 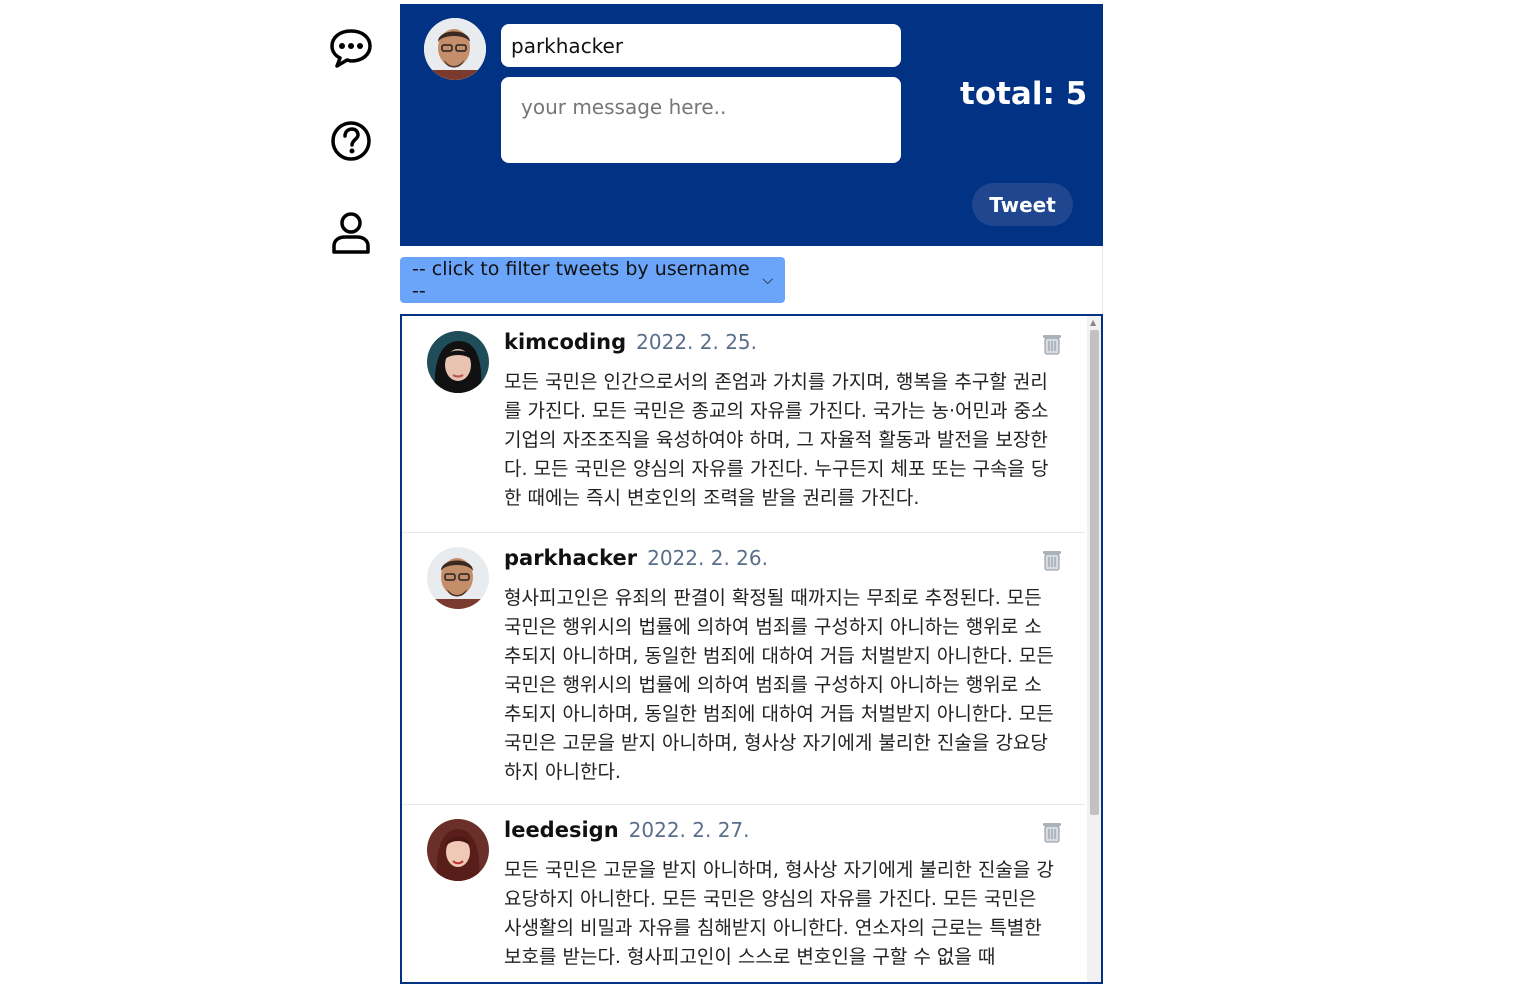 I want to click on help-button, so click(x=353, y=143).